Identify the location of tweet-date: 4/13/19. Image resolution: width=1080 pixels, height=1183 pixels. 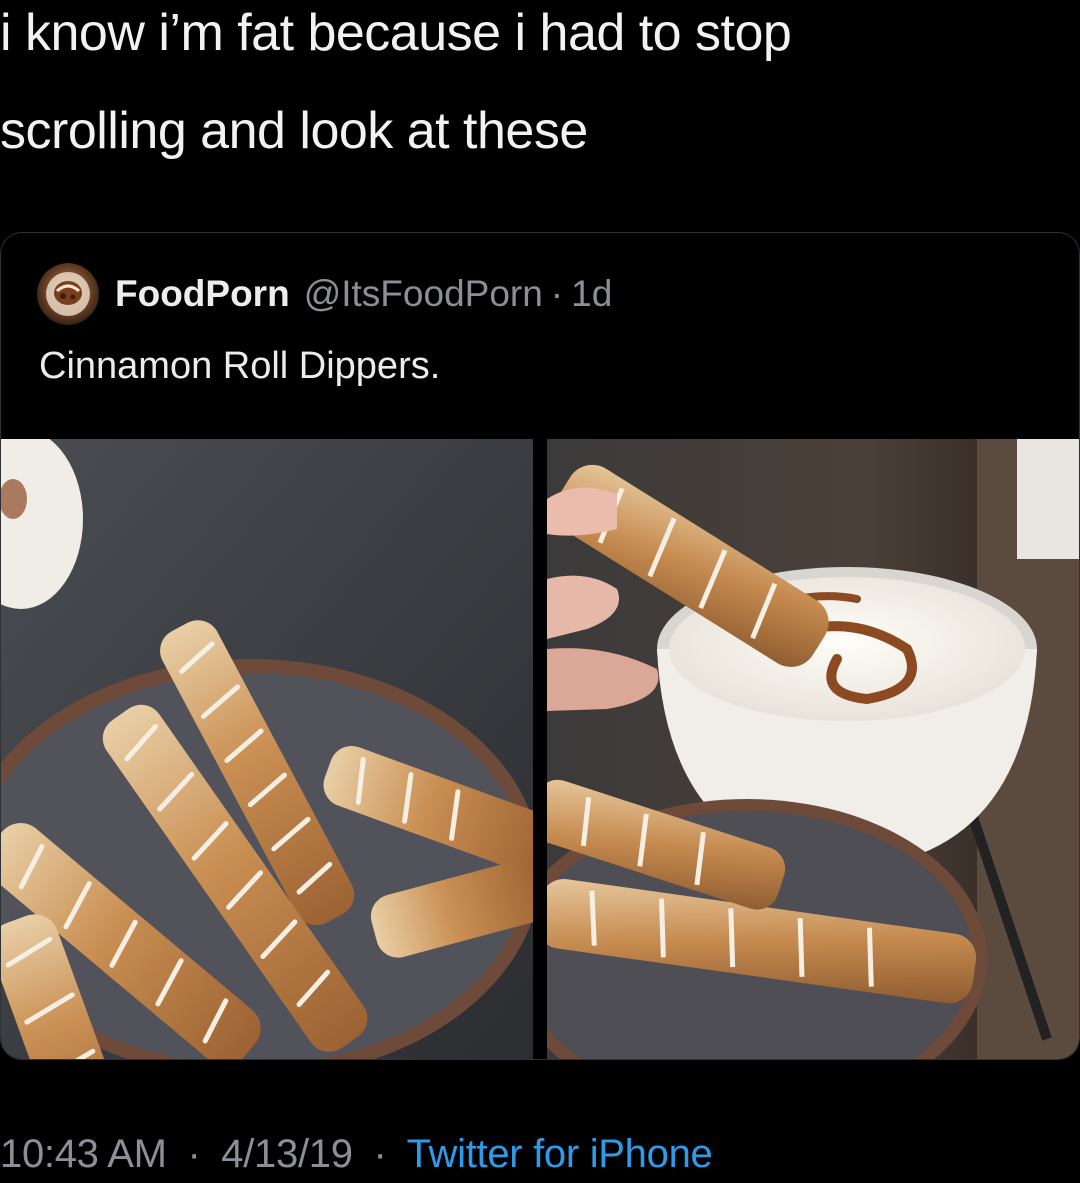
(287, 1154).